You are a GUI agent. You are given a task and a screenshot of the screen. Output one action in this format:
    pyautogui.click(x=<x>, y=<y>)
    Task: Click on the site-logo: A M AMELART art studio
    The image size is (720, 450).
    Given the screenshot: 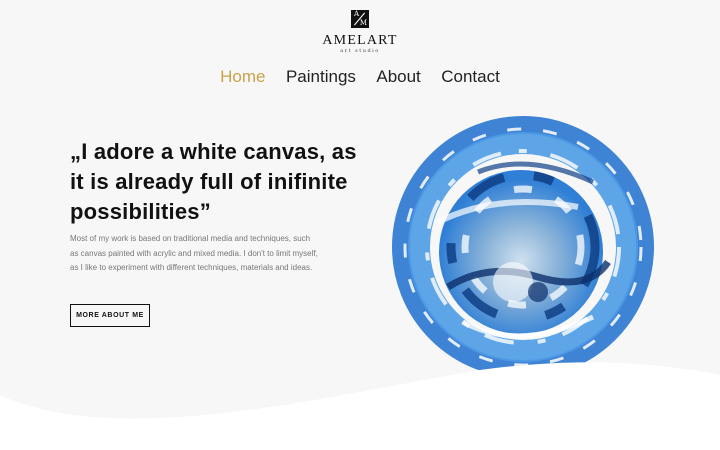 What is the action you would take?
    pyautogui.click(x=360, y=32)
    